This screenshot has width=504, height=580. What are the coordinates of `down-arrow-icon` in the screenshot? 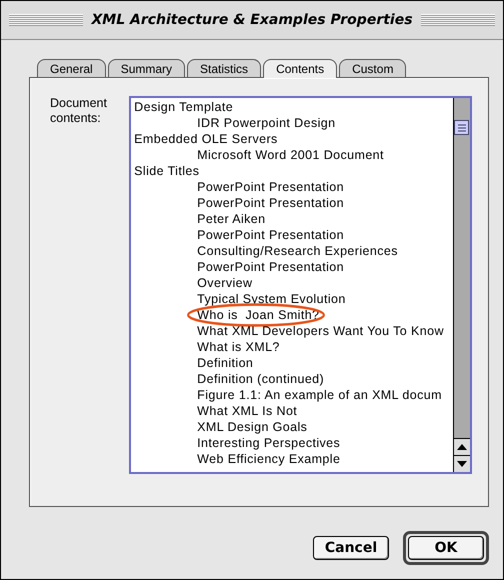 It's located at (462, 464).